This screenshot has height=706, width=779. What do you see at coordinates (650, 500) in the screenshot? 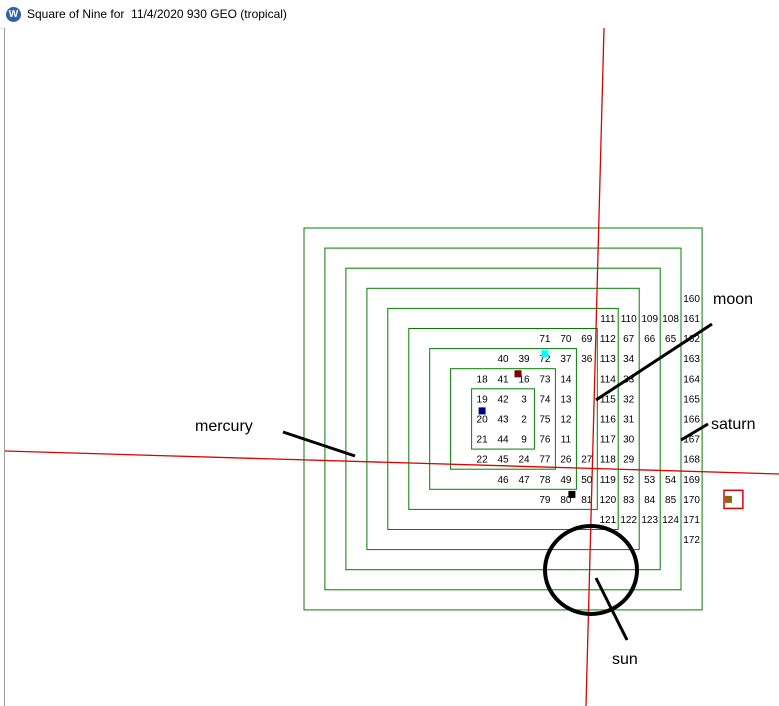
I see `number-cell: 84` at bounding box center [650, 500].